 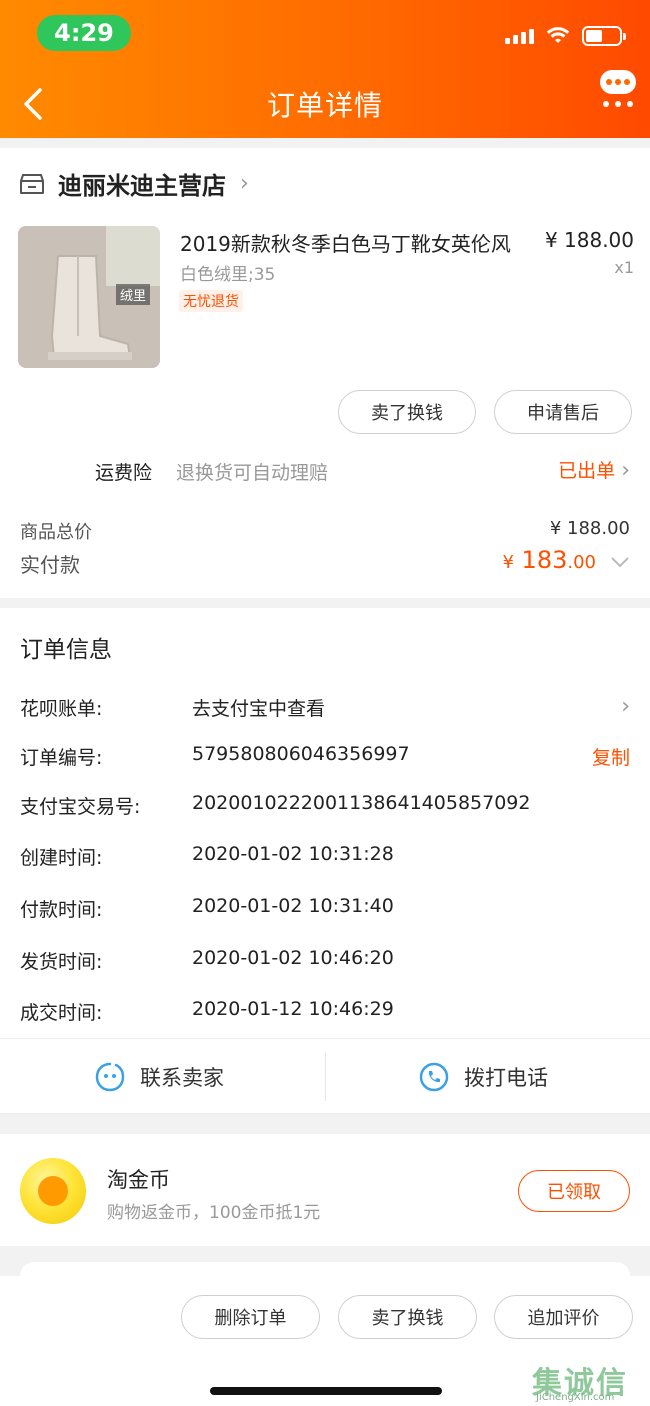 I want to click on call-phone-label: 拨打电话, so click(x=506, y=1078).